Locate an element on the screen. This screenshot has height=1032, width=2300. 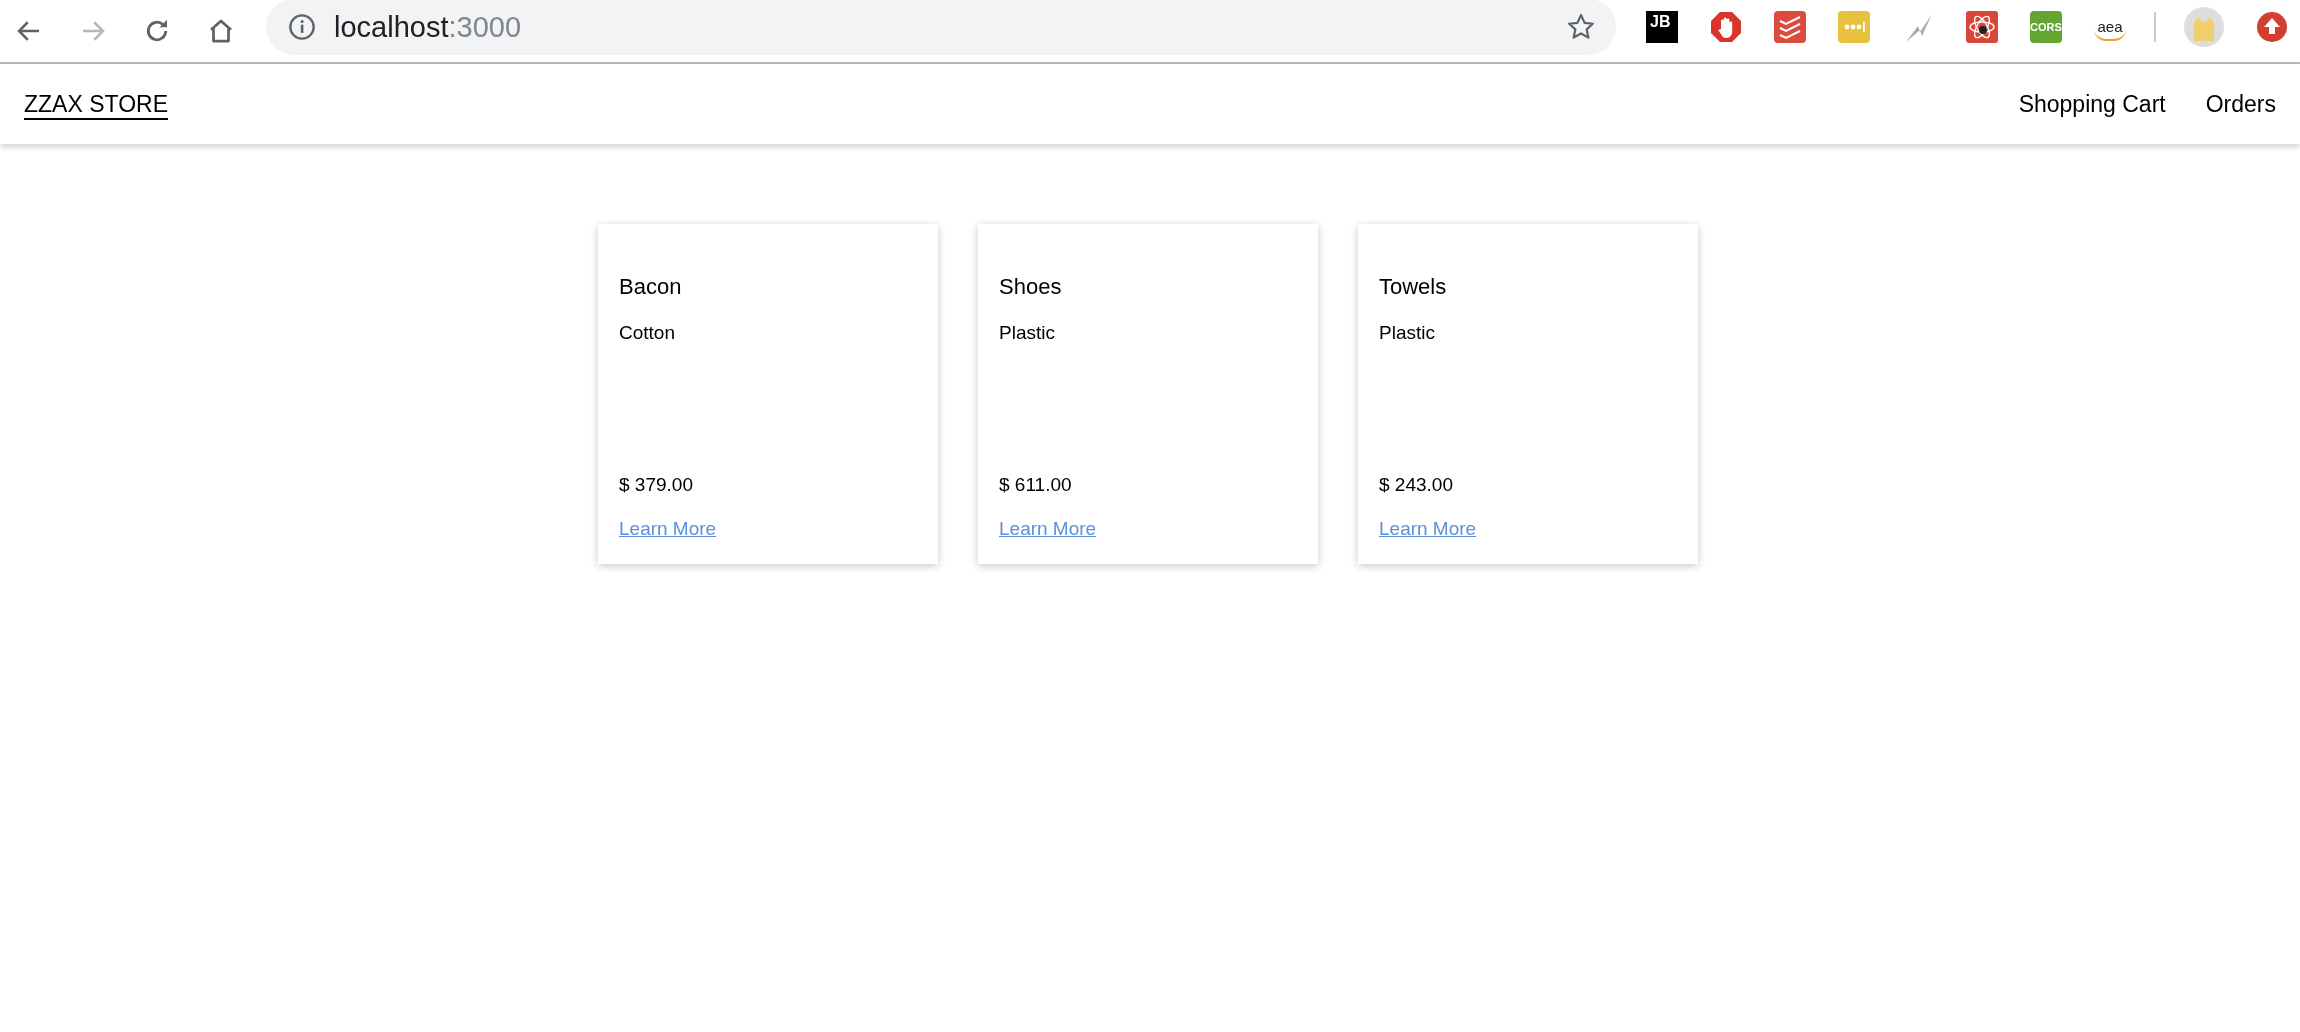
product-price: $ 611.00 is located at coordinates (1035, 485).